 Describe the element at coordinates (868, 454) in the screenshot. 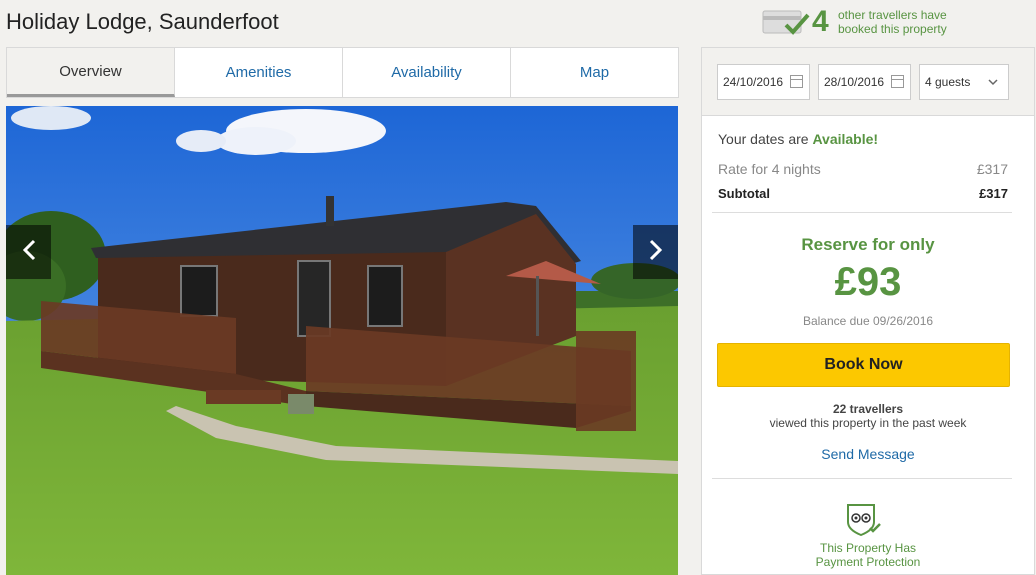

I see `send-message-link: Send Message` at that location.